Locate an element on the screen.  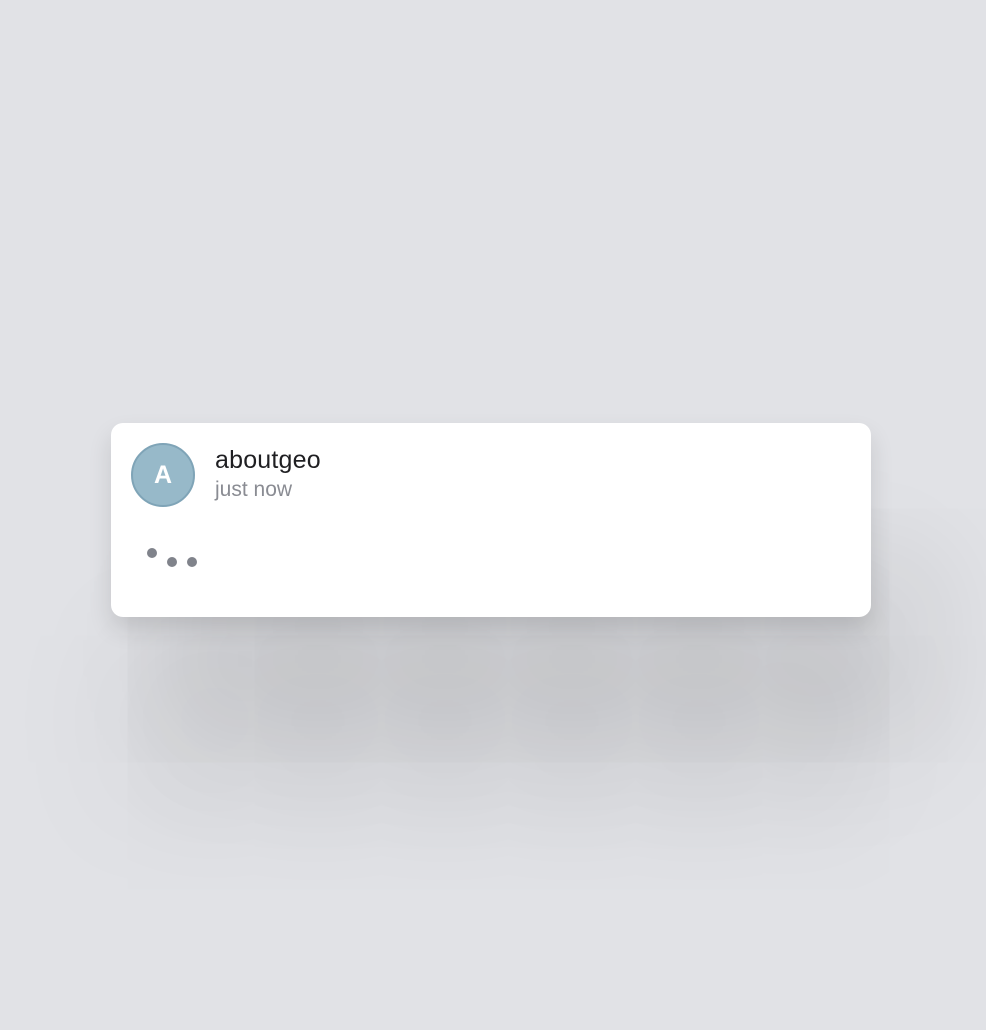
typing-indicator is located at coordinates (176, 558).